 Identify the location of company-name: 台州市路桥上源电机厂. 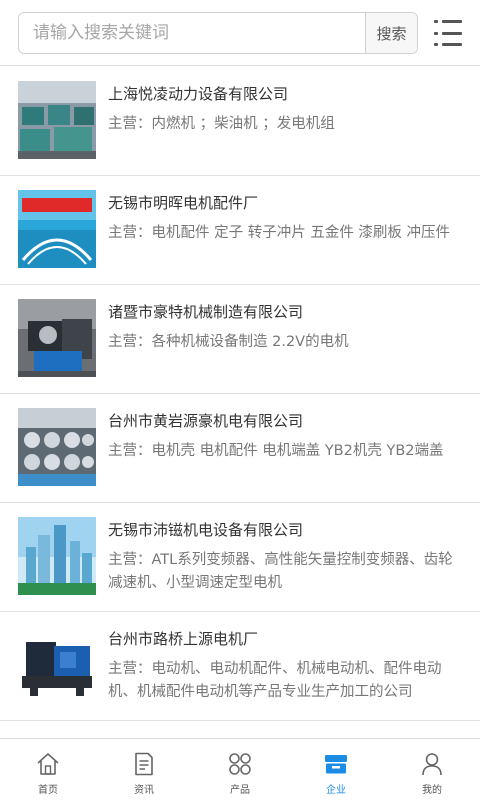
(183, 639).